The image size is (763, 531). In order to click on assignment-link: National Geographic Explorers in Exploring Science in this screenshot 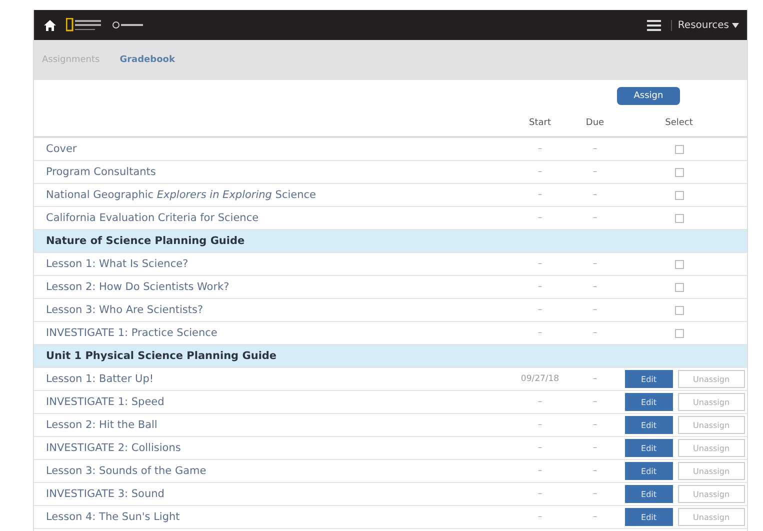, I will do `click(280, 195)`.